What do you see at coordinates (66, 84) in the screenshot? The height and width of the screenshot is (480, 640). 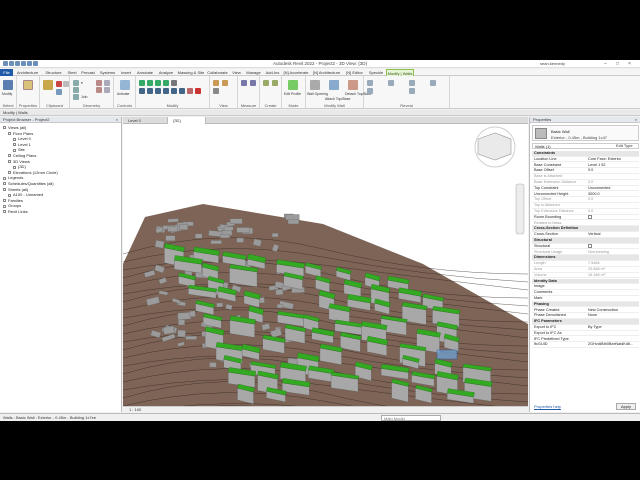 I see `match-properties-icon` at bounding box center [66, 84].